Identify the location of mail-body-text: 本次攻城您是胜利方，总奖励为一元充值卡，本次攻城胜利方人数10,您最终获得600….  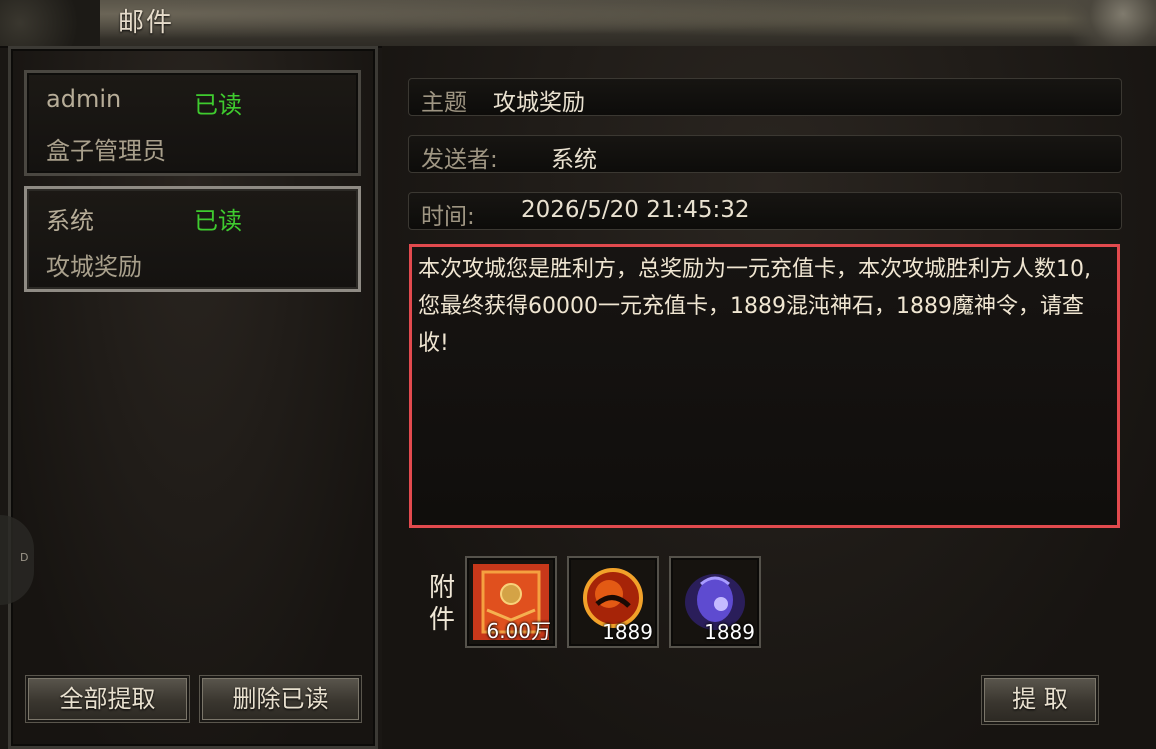
(754, 306).